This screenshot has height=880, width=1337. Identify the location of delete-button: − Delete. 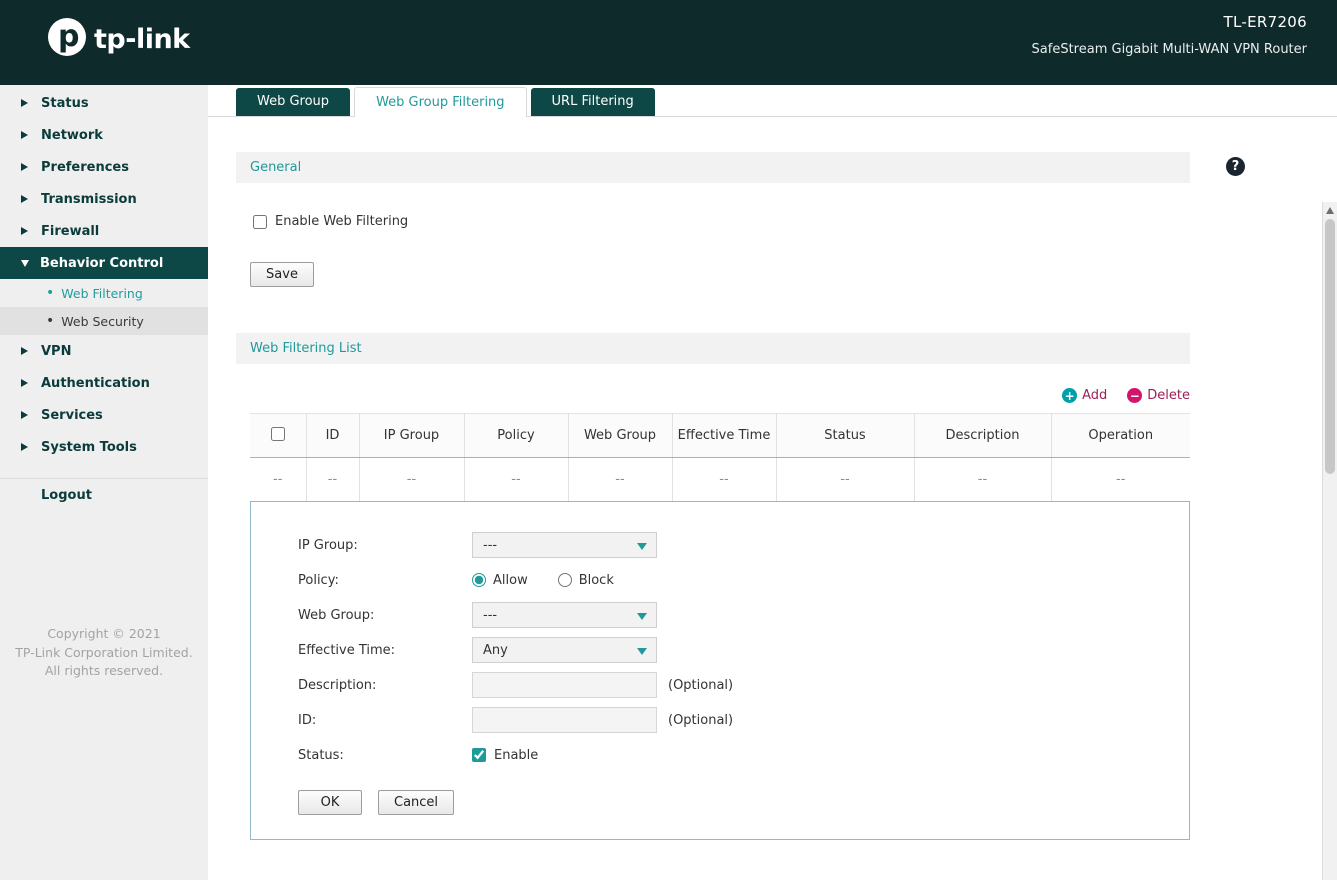
(1158, 395).